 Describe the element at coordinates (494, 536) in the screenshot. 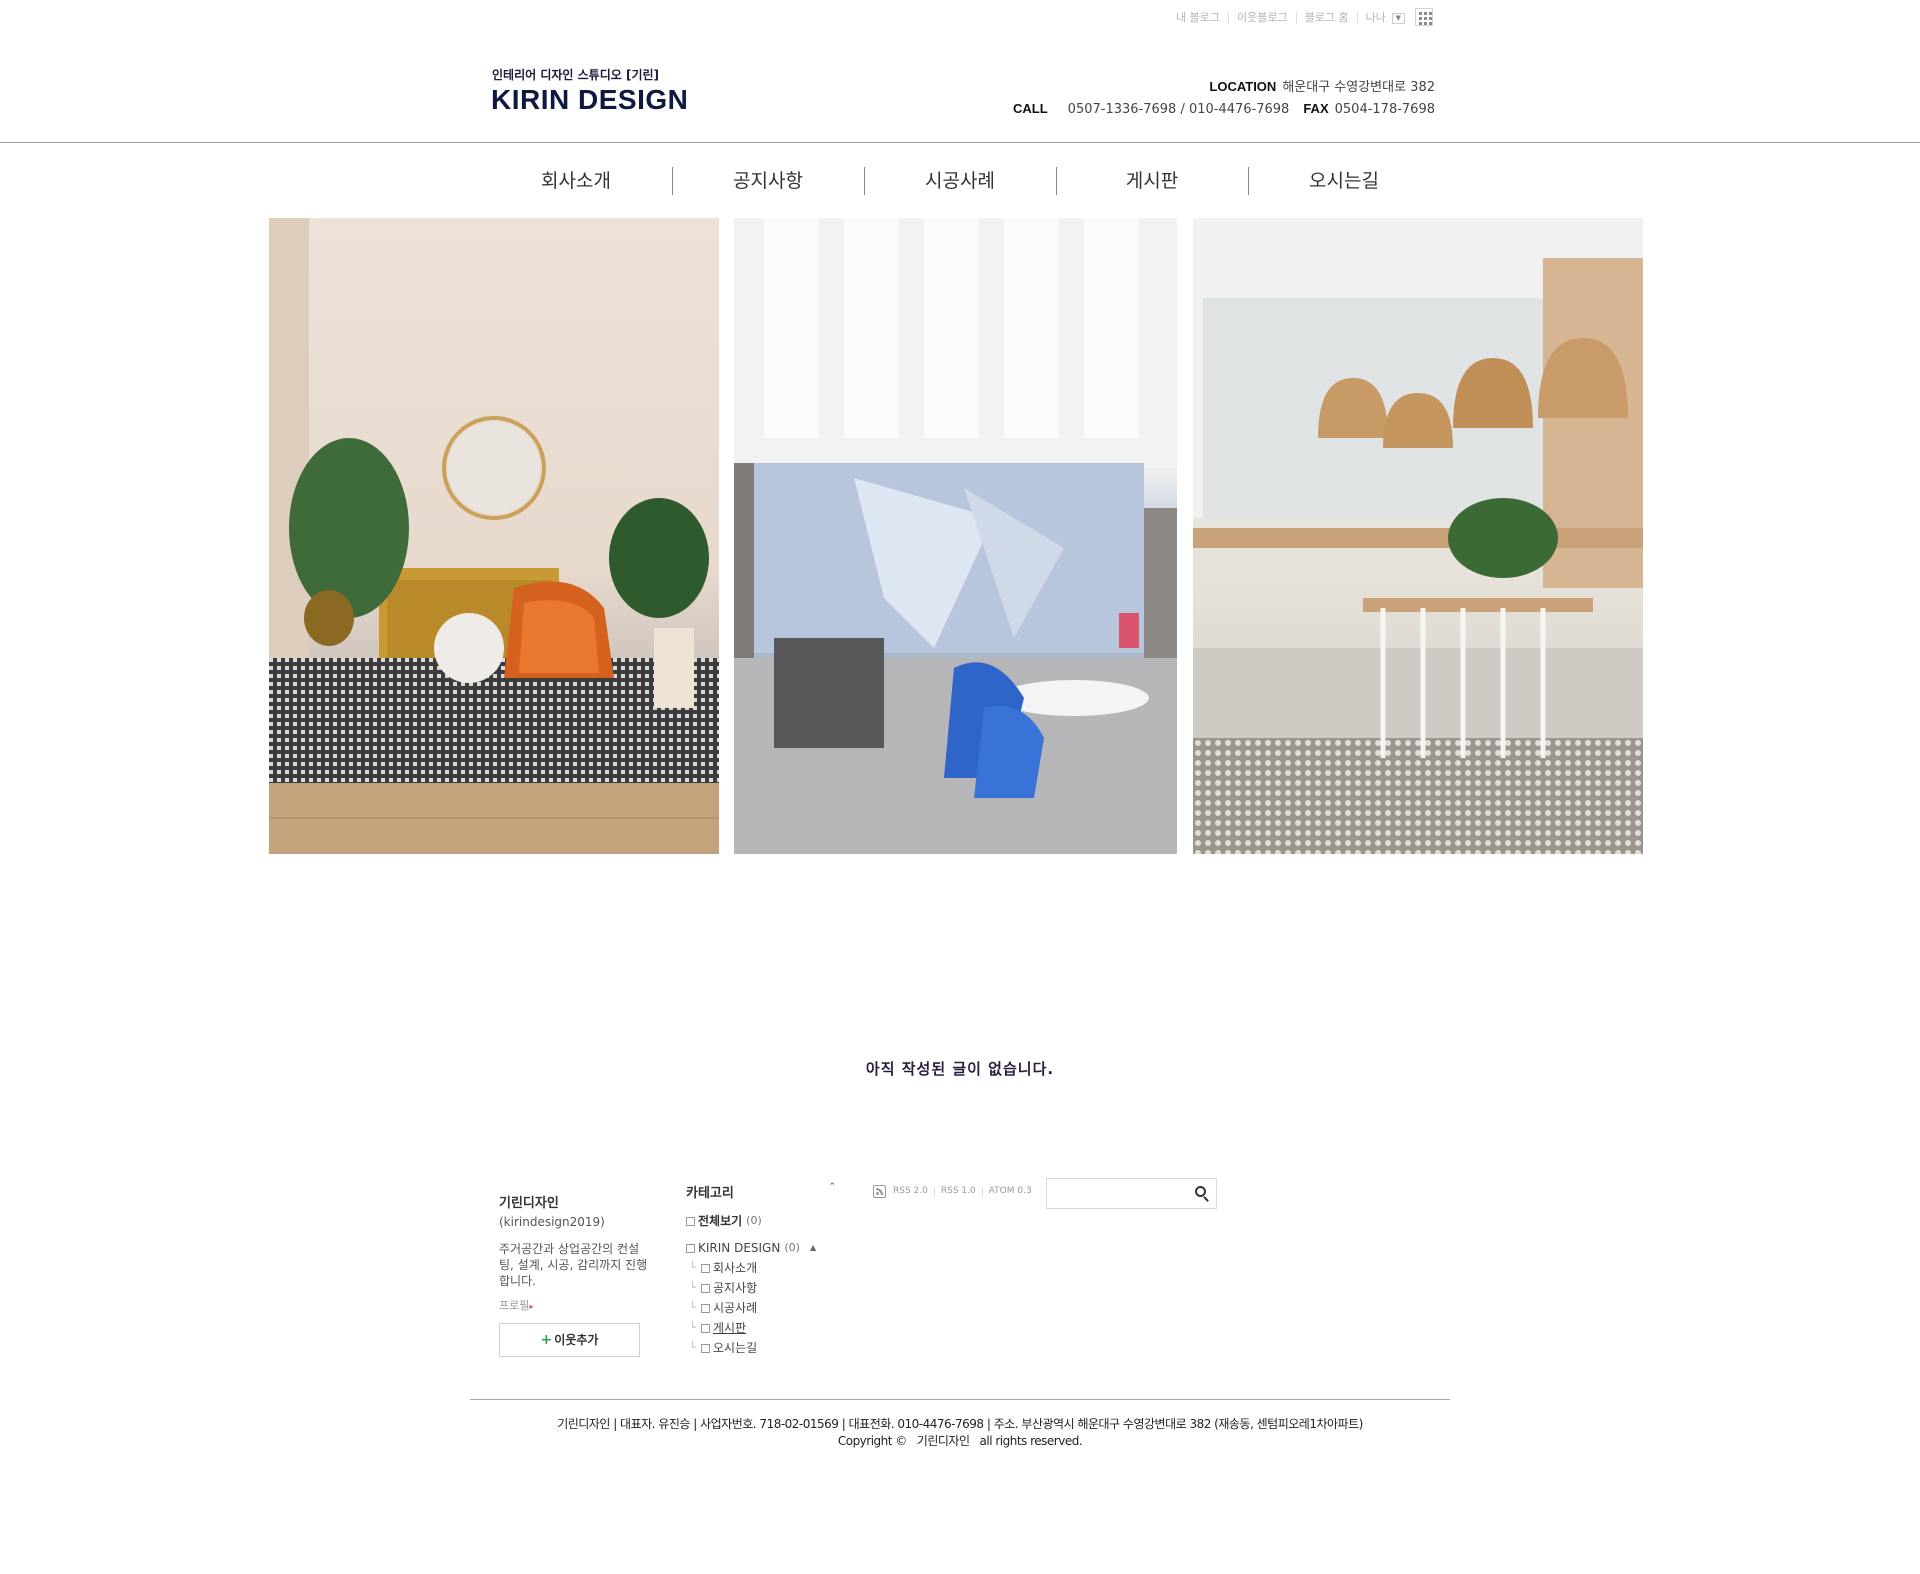

I see `banner-photo-living-room` at that location.